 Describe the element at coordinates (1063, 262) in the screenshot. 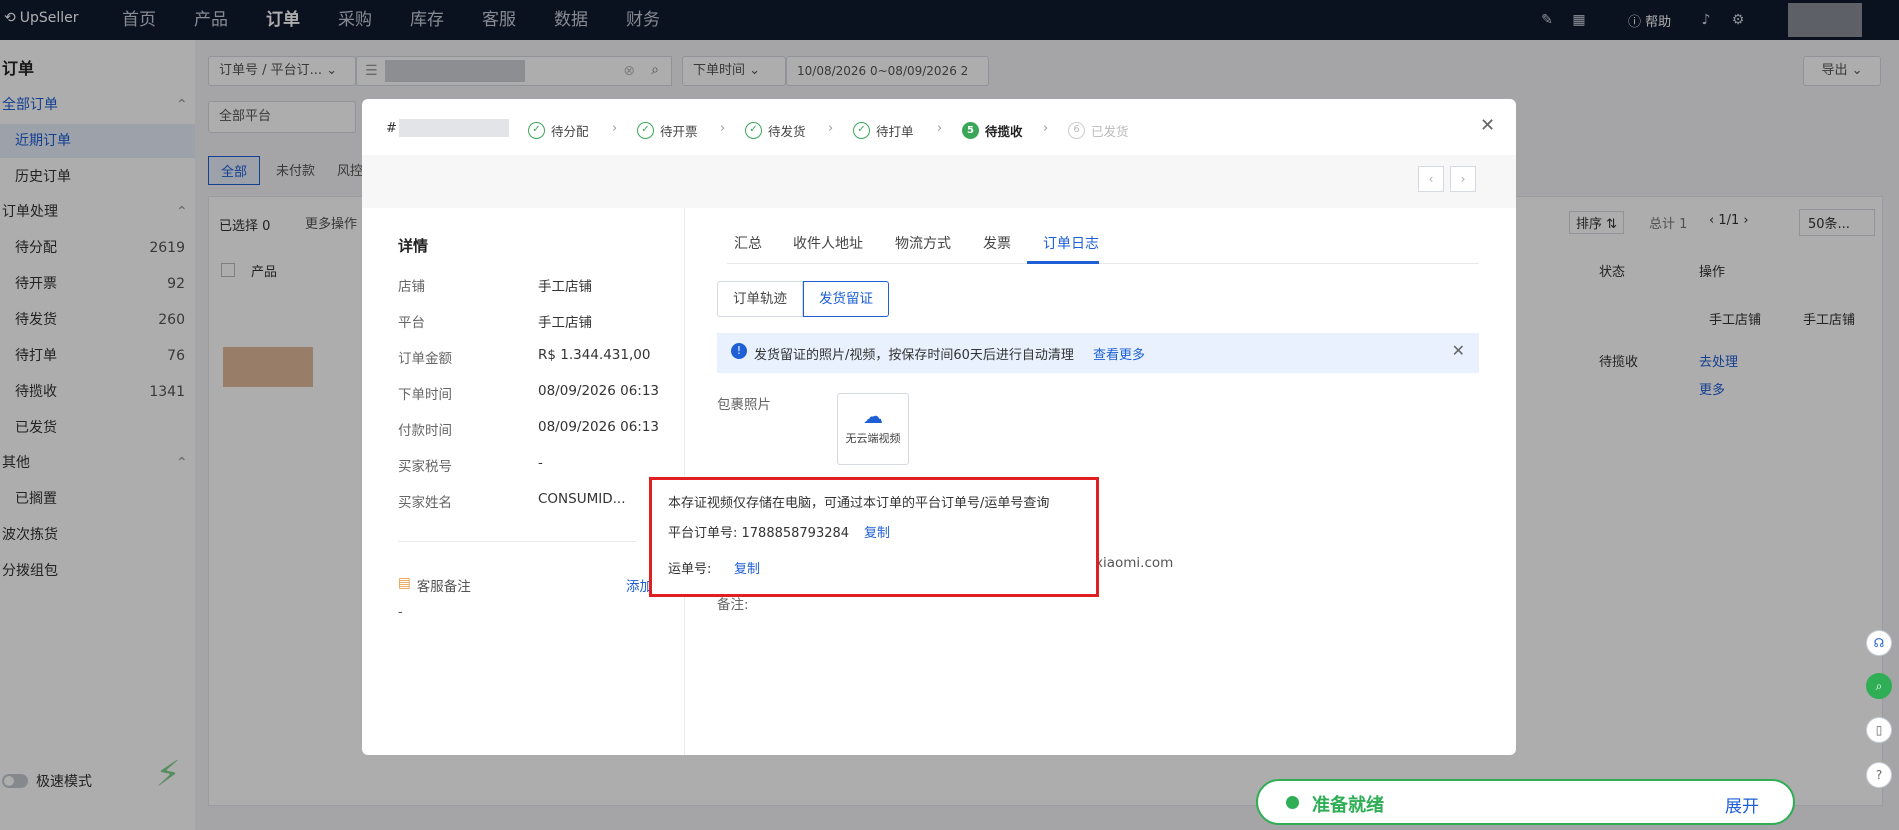

I see `tab-active-indicator` at that location.